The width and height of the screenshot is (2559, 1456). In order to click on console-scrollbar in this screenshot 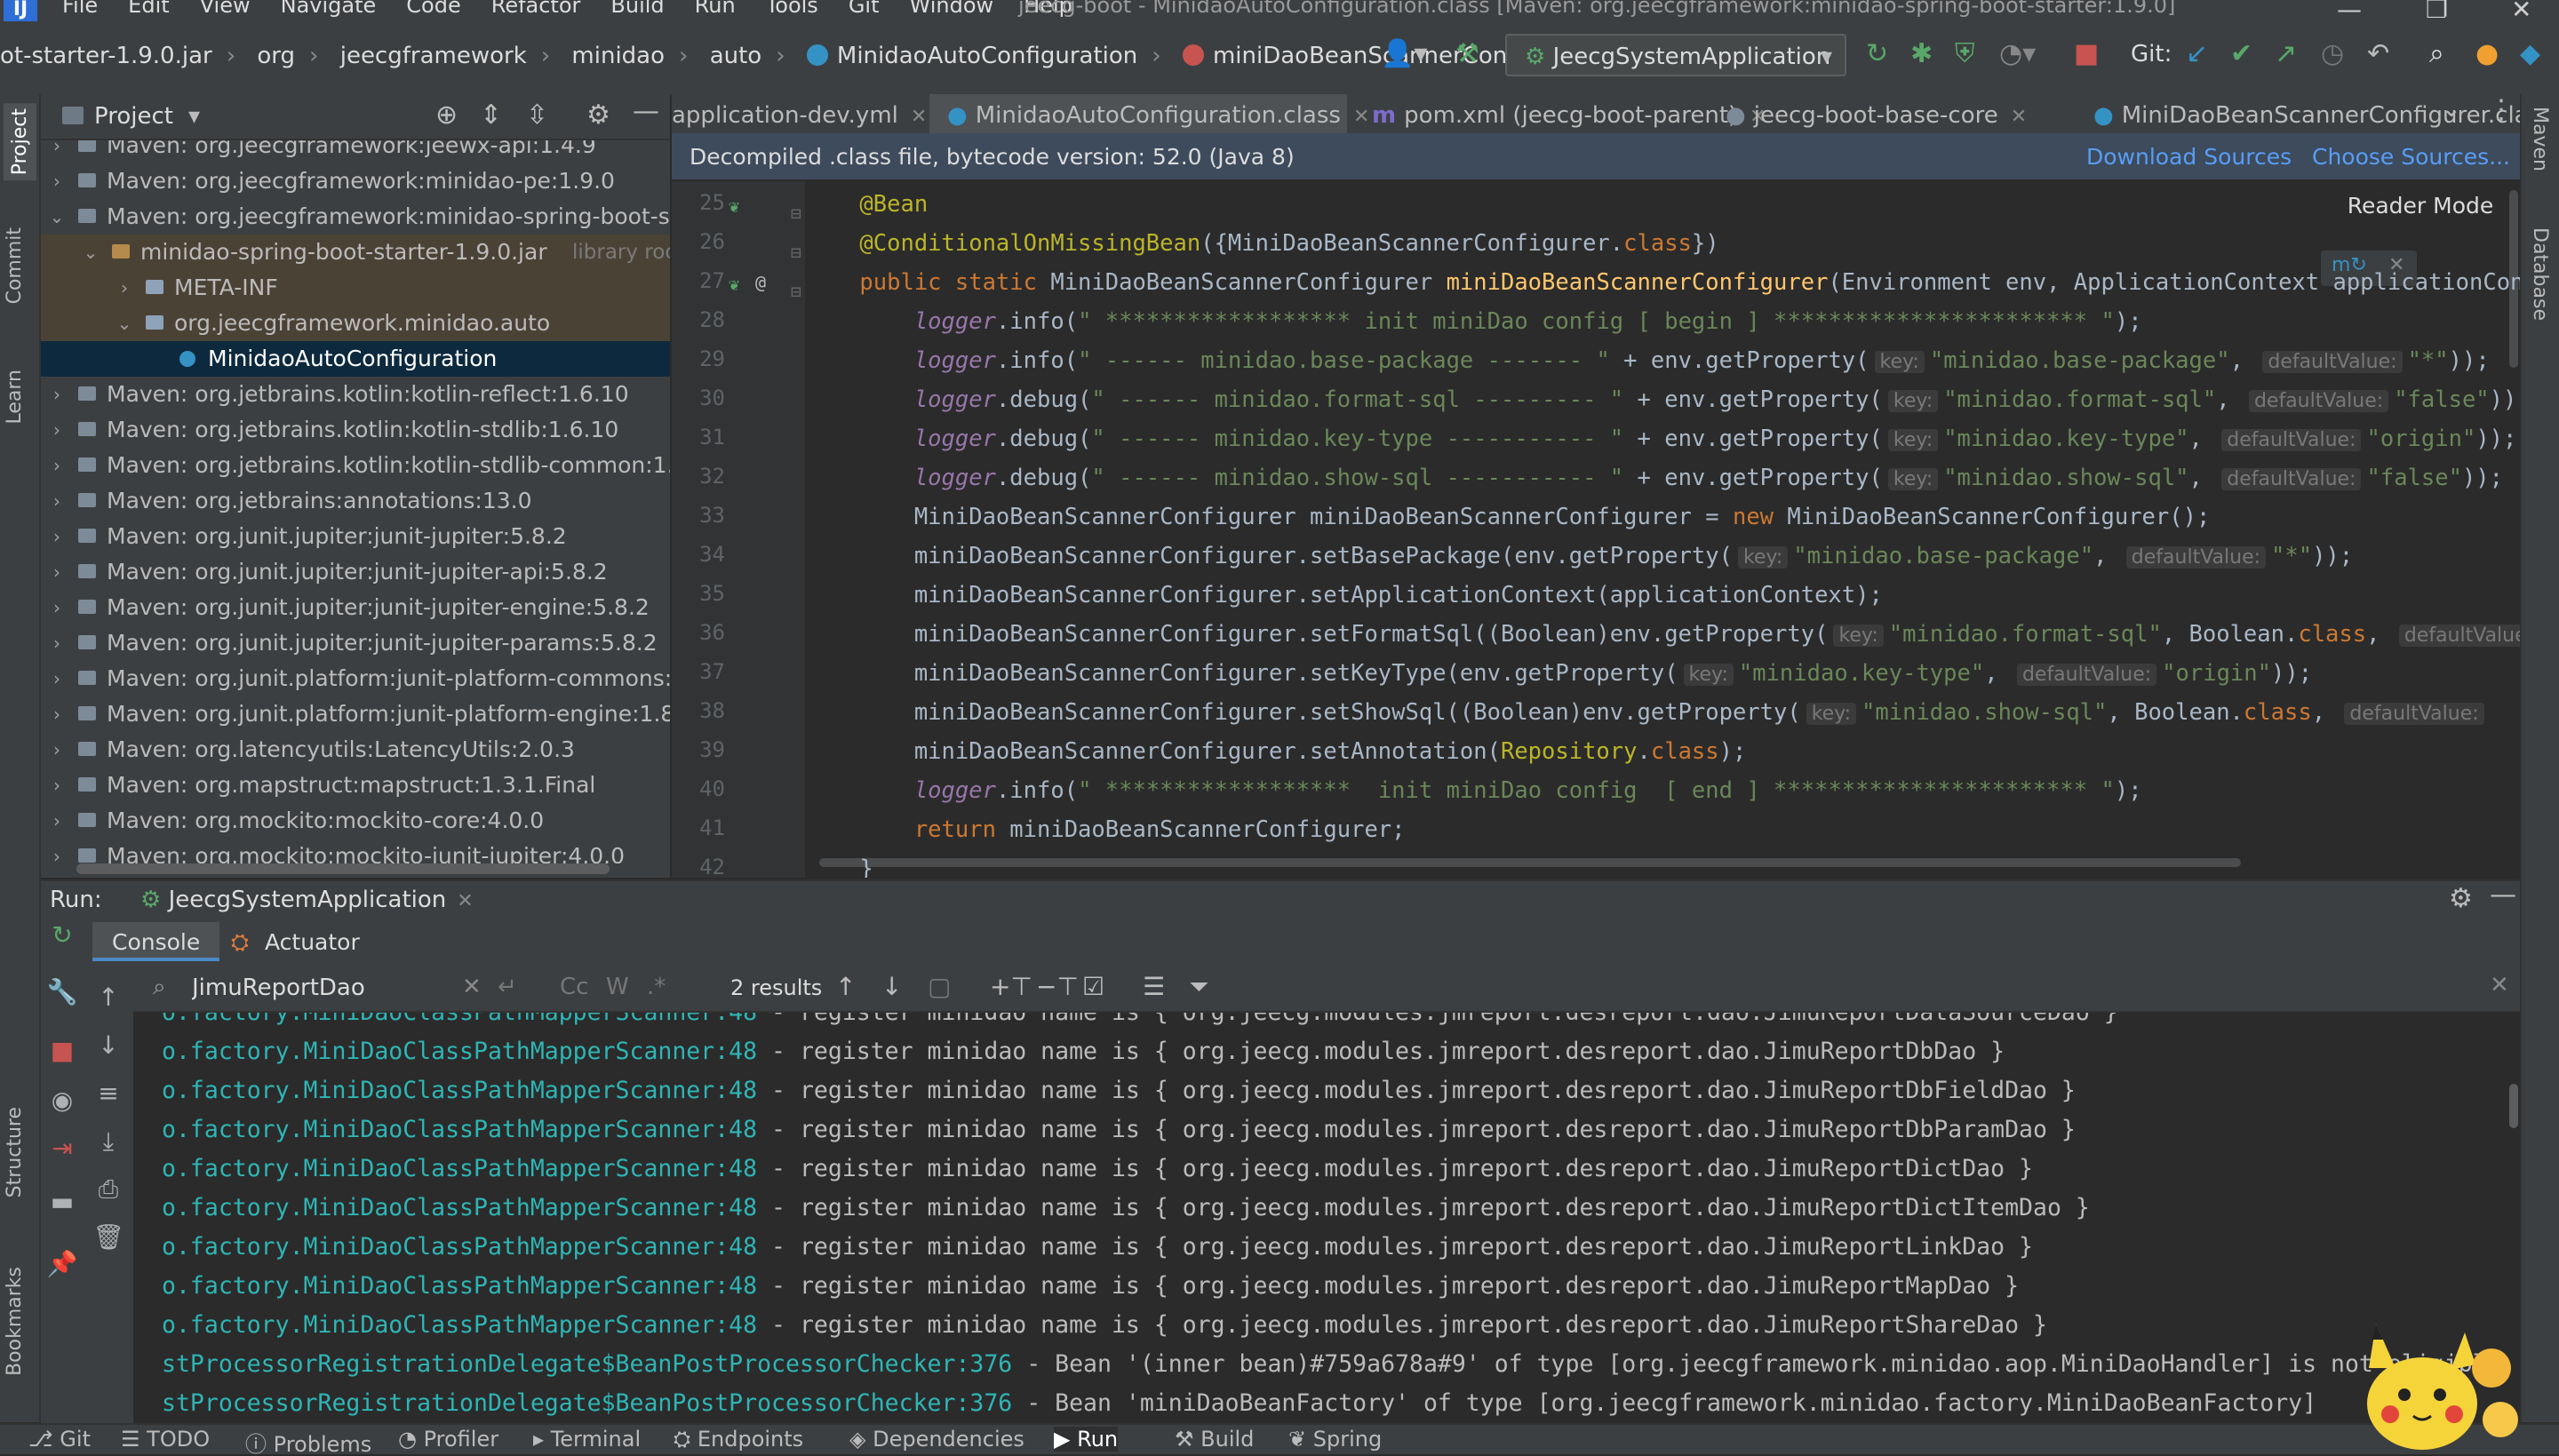, I will do `click(2513, 1106)`.